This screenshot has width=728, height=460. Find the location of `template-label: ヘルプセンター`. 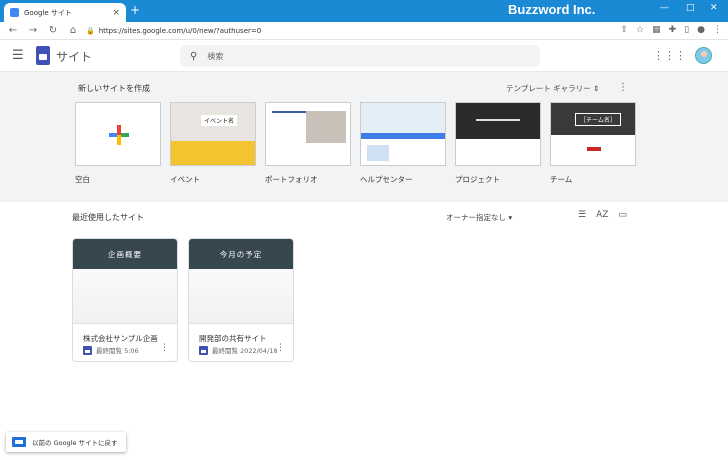

template-label: ヘルプセンター is located at coordinates (386, 179).